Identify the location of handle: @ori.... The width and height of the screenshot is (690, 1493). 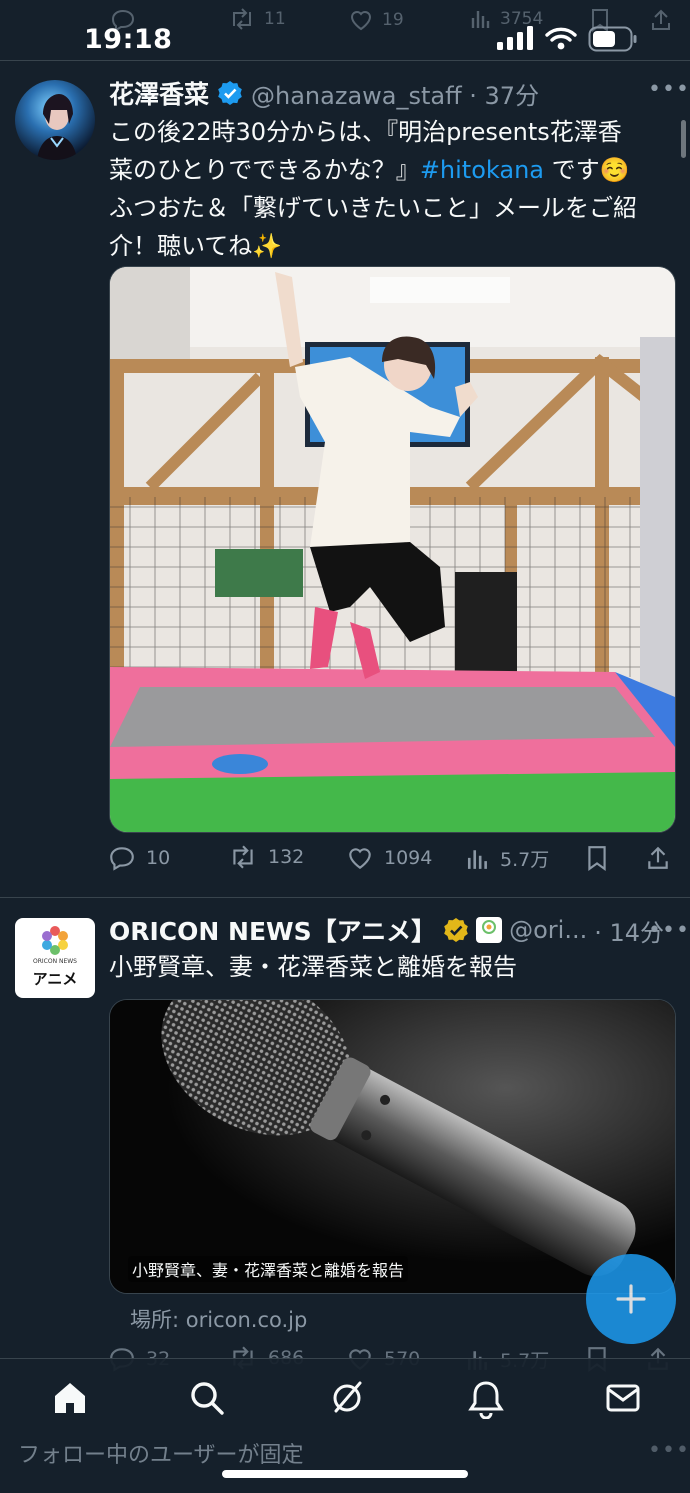
(548, 930).